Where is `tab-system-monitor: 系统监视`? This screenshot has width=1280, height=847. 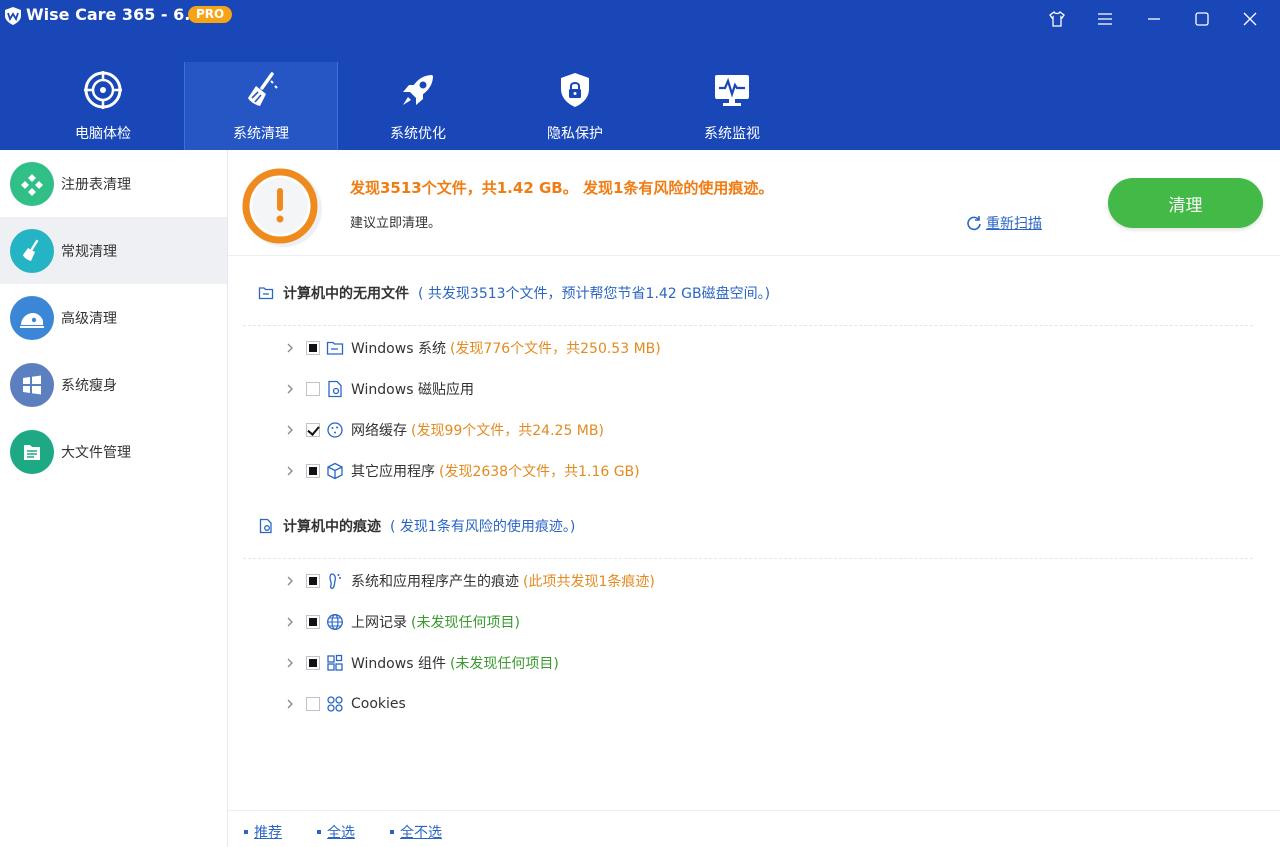
tab-system-monitor: 系统监视 is located at coordinates (732, 106).